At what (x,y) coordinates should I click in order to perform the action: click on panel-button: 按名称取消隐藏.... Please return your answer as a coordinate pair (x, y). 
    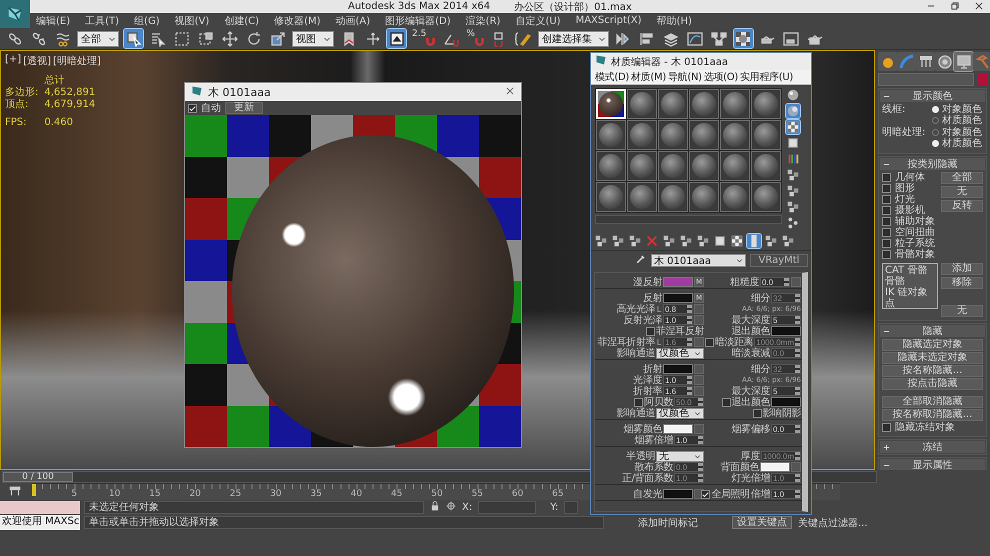
    Looking at the image, I should click on (932, 415).